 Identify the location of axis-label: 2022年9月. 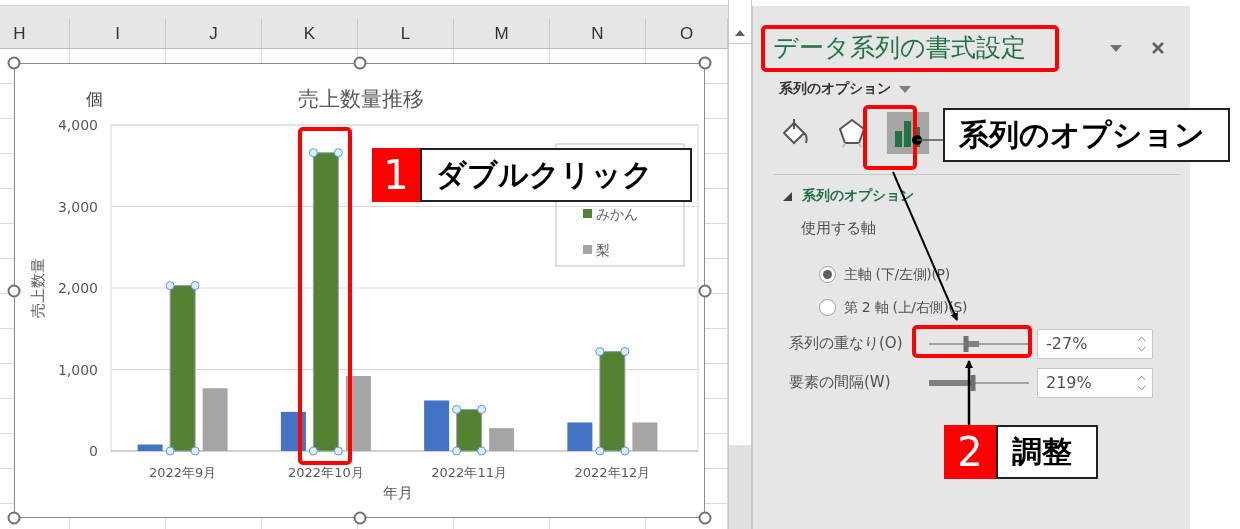
(182, 472).